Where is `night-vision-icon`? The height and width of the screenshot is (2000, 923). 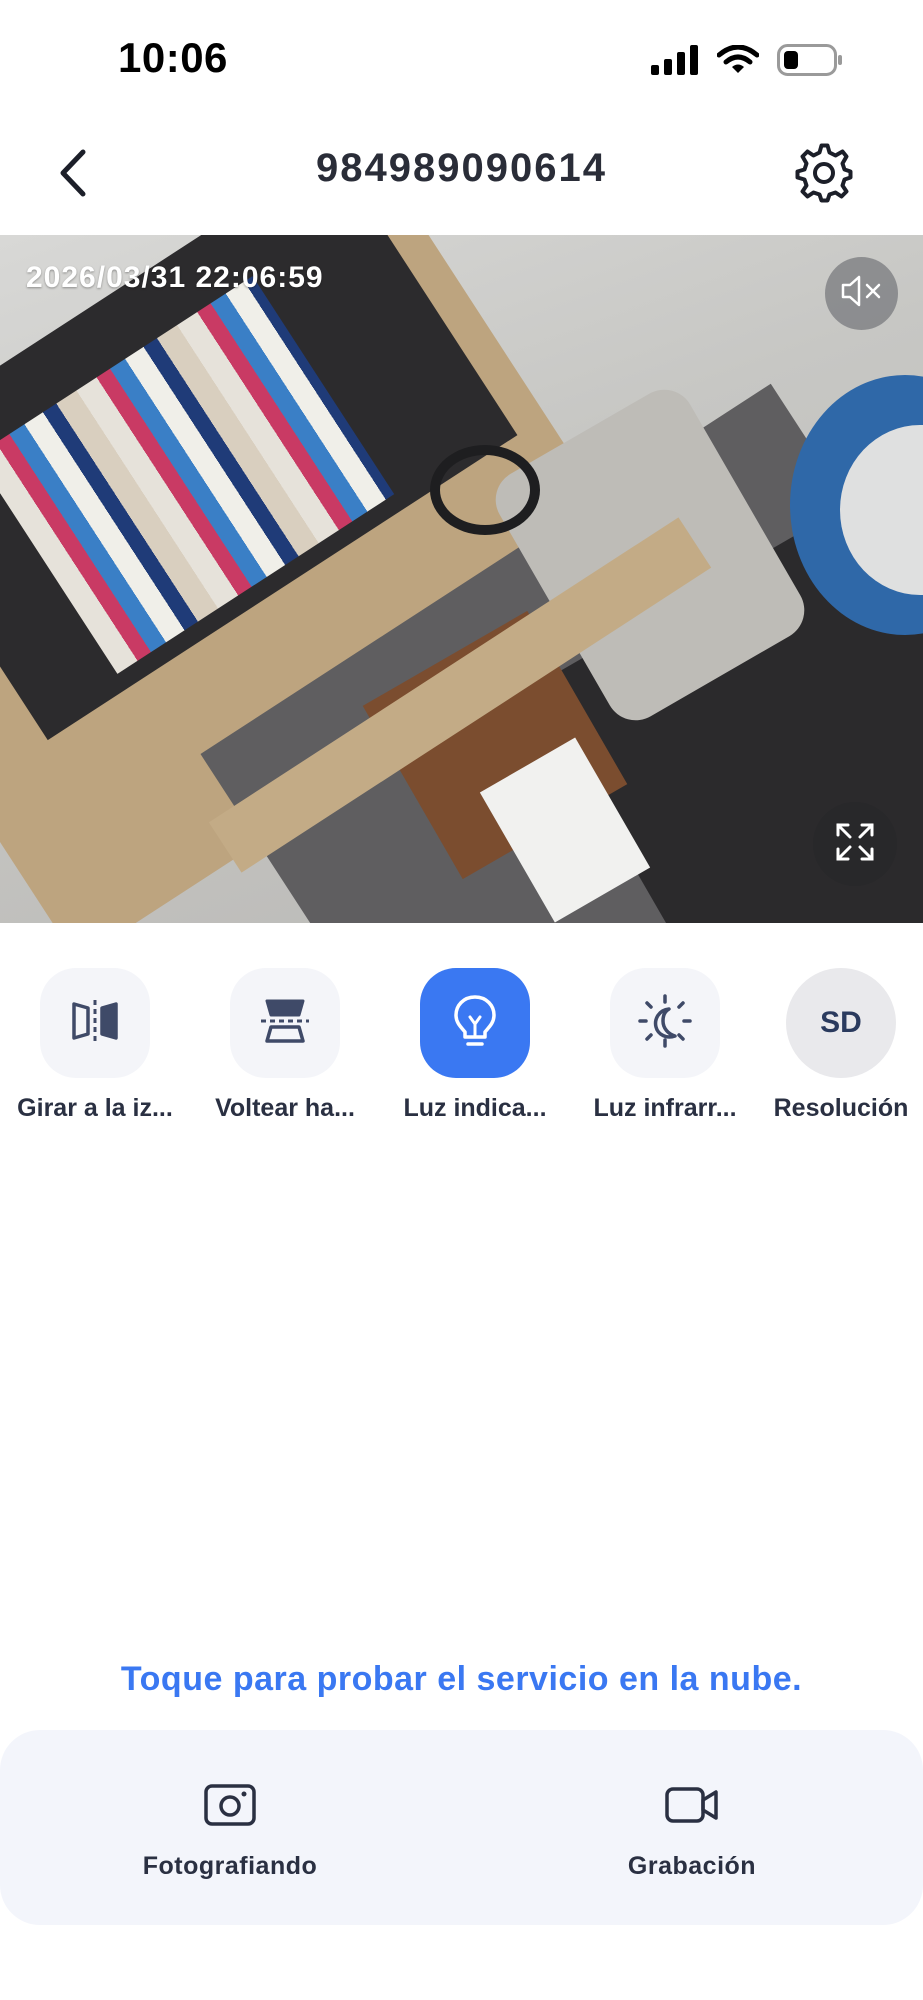 night-vision-icon is located at coordinates (665, 1023).